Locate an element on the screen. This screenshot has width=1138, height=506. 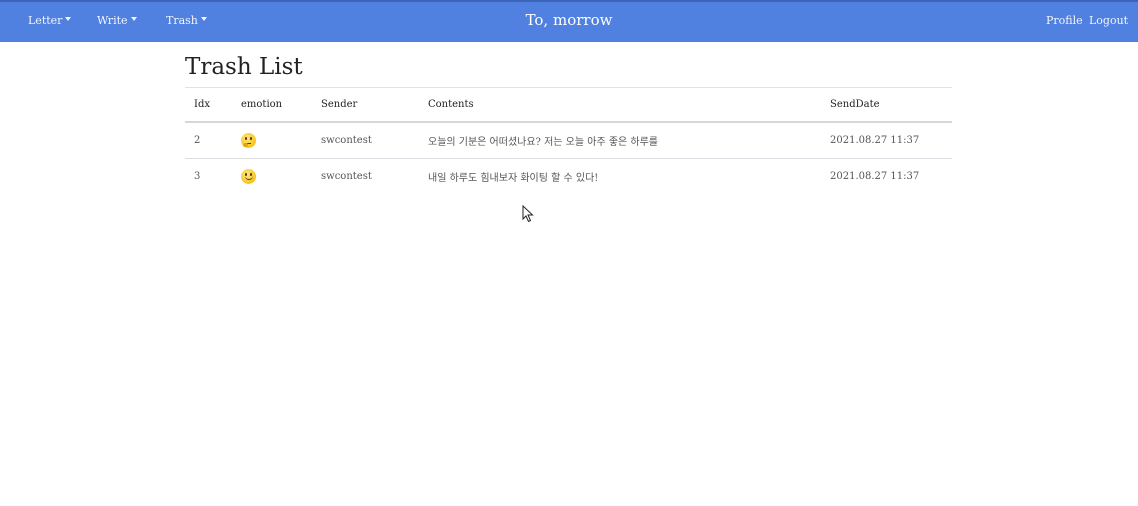
cell-contents: 내일 하루도 힘내보자 화이팅 할 수 있다! is located at coordinates (620, 176).